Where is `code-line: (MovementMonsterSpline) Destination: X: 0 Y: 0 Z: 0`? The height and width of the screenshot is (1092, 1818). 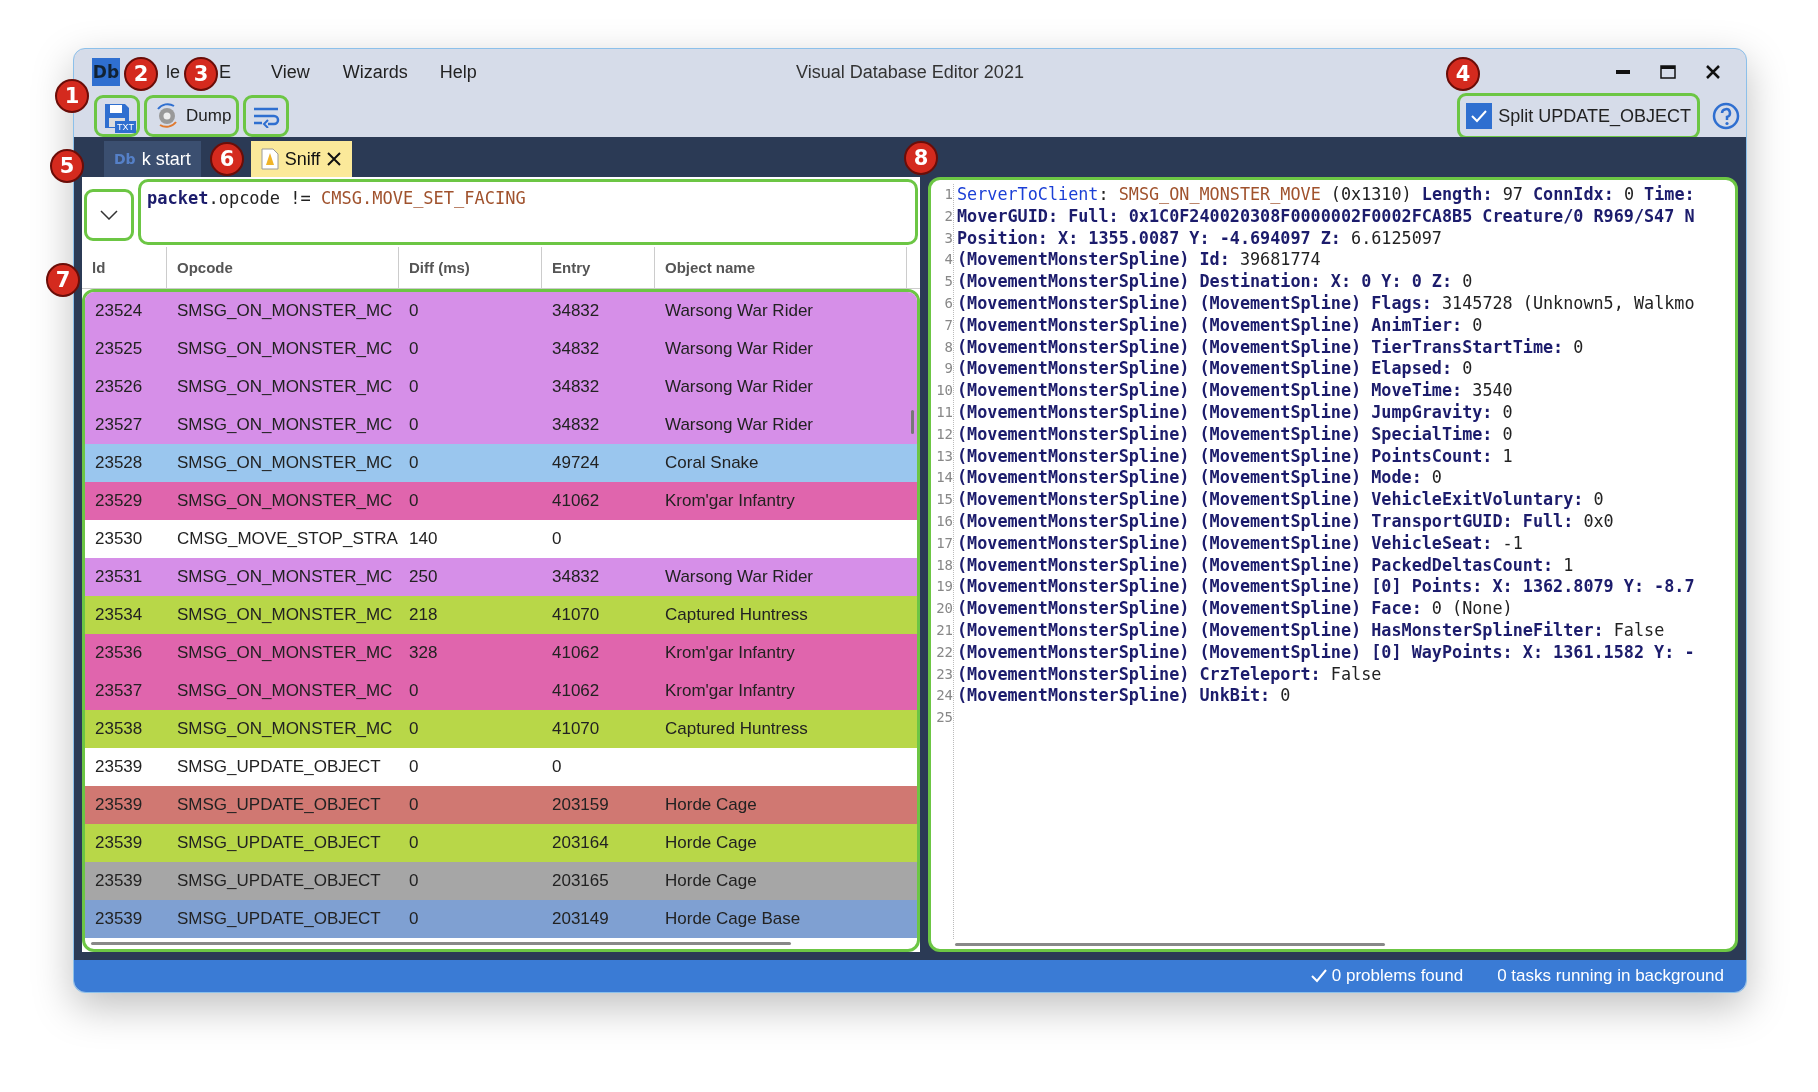
code-line: (MovementMonsterSpline) Destination: X: 0 Y: 0 Z: 0 is located at coordinates (1215, 282).